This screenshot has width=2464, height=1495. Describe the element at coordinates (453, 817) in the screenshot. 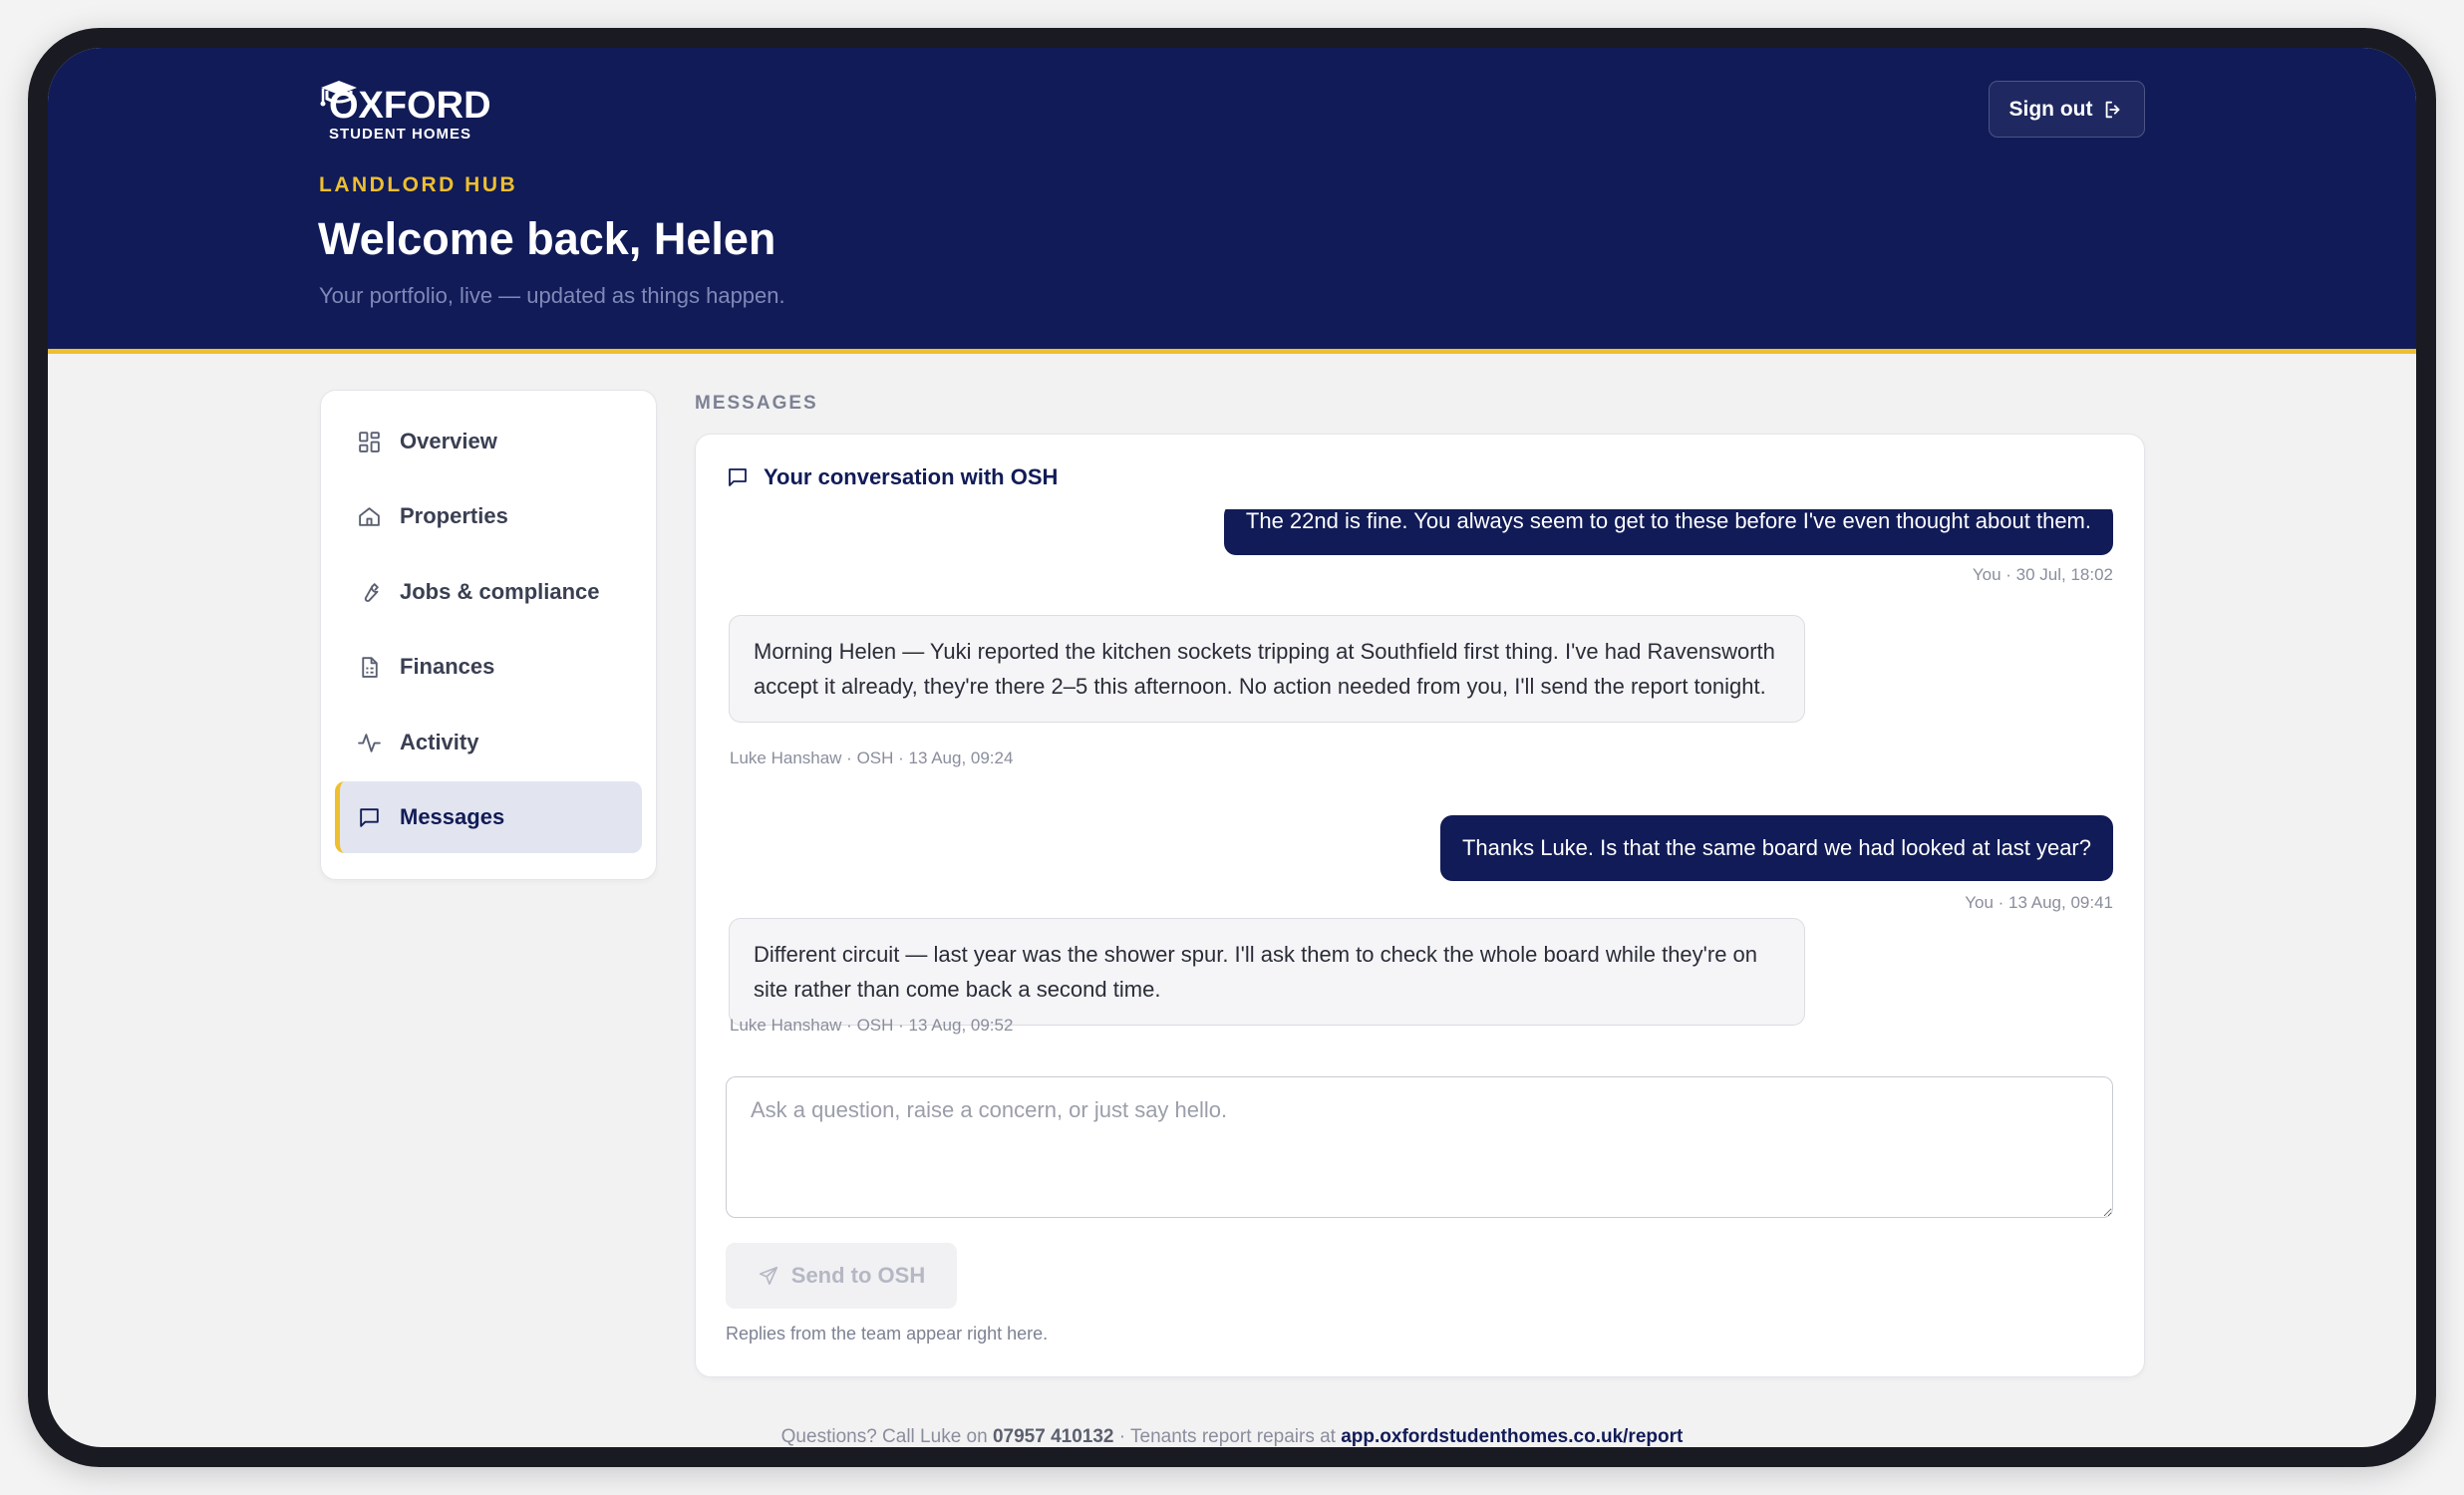

I see `sidebar-item-label: Messages` at that location.